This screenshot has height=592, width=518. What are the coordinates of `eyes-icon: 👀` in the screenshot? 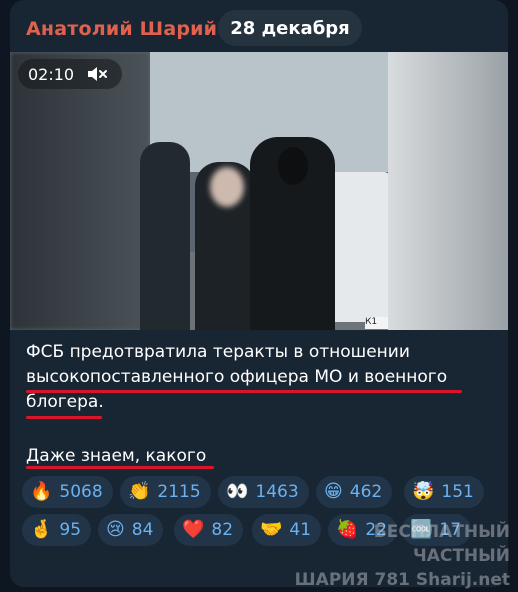 It's located at (237, 491).